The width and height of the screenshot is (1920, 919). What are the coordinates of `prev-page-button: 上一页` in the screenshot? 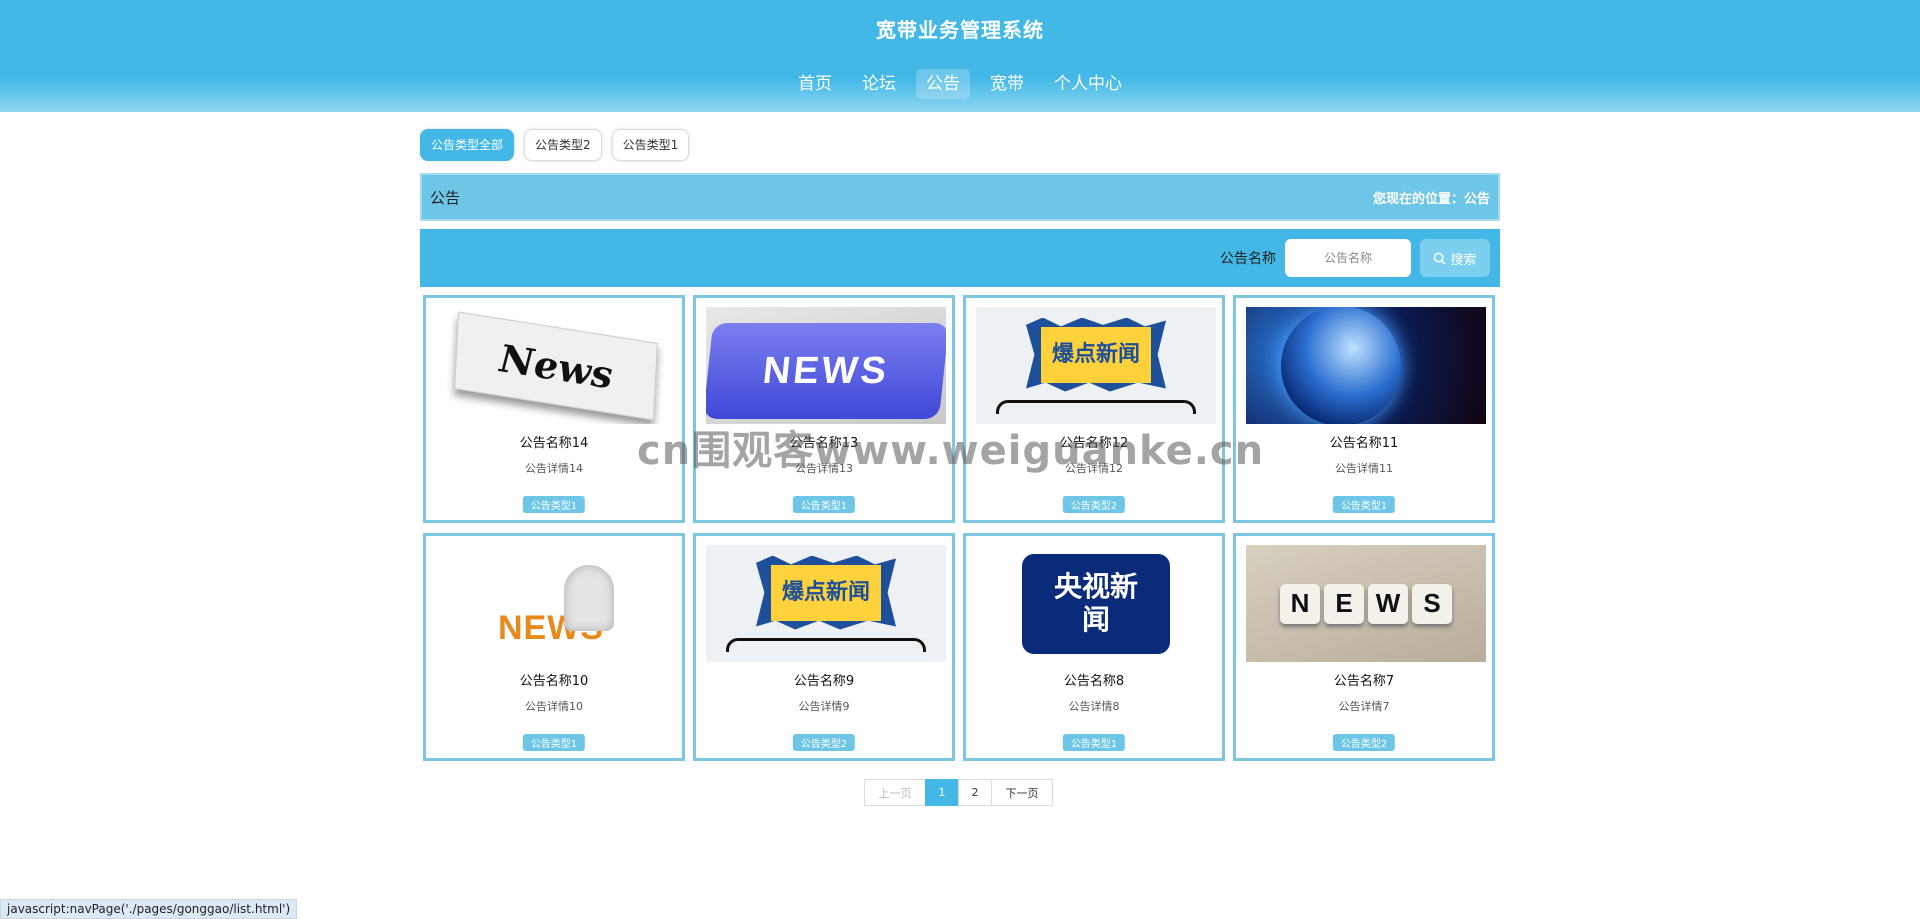 It's located at (895, 792).